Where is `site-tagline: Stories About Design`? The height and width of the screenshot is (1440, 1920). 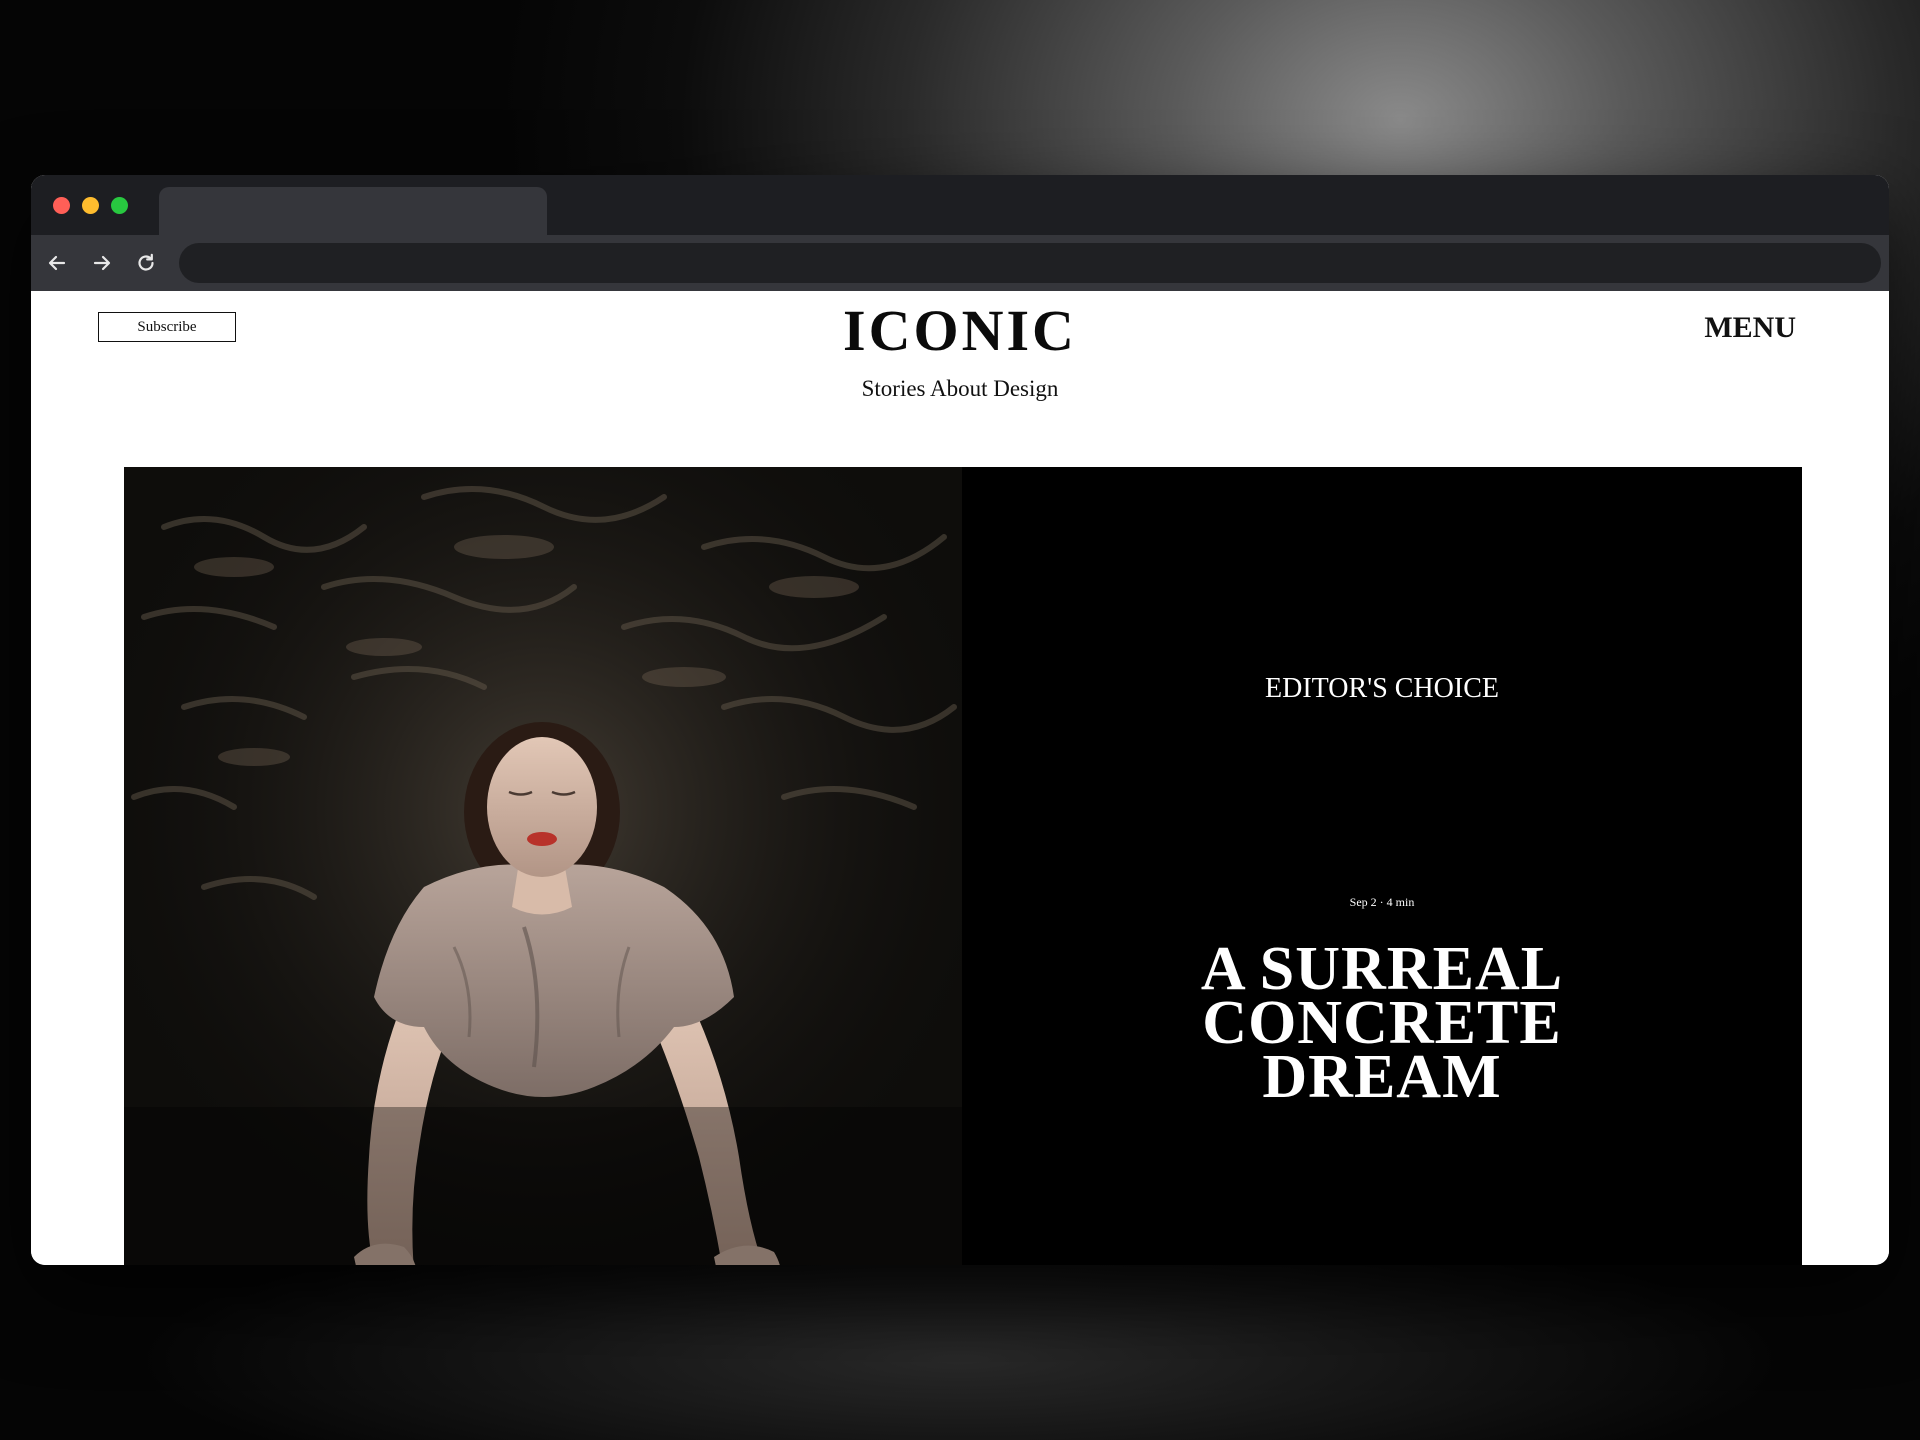 site-tagline: Stories About Design is located at coordinates (960, 388).